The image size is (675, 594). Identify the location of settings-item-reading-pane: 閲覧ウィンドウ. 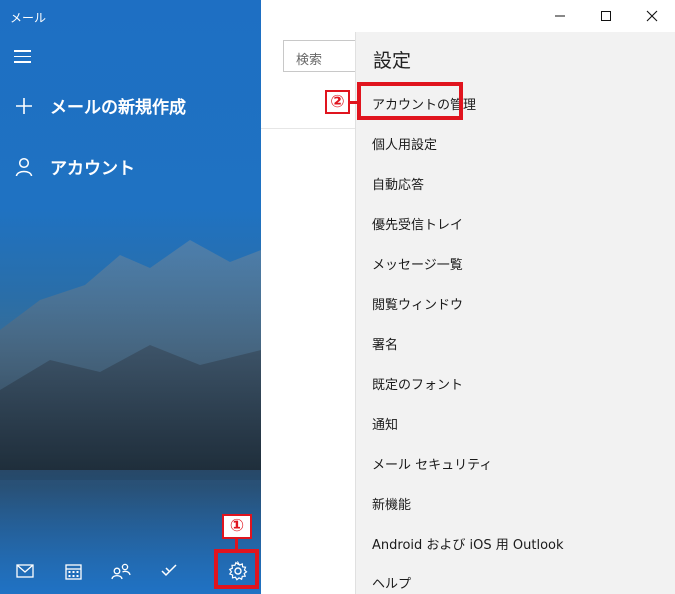
(417, 303).